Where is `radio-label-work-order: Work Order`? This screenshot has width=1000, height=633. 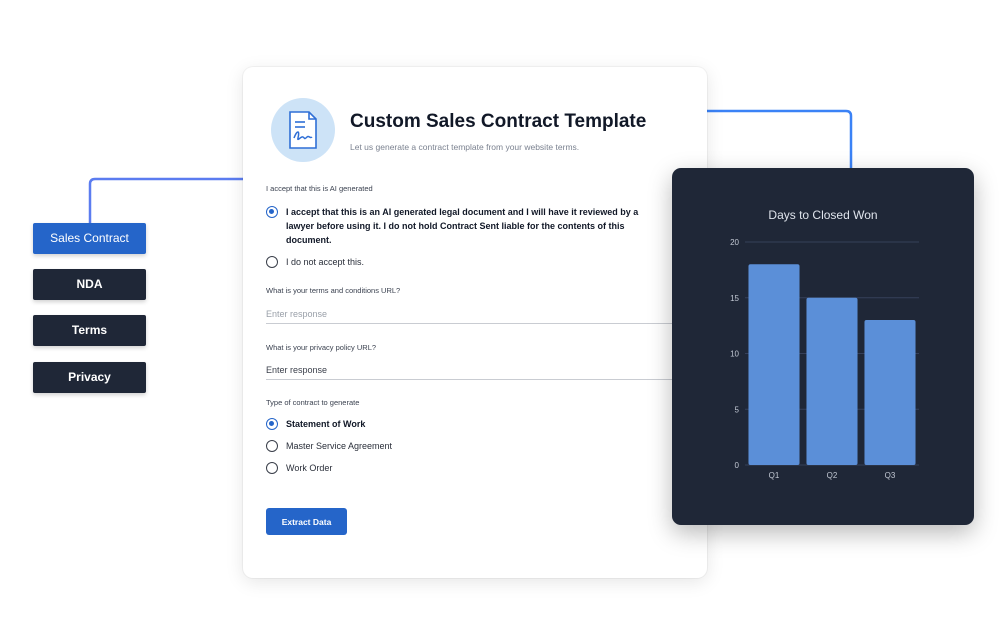 radio-label-work-order: Work Order is located at coordinates (309, 468).